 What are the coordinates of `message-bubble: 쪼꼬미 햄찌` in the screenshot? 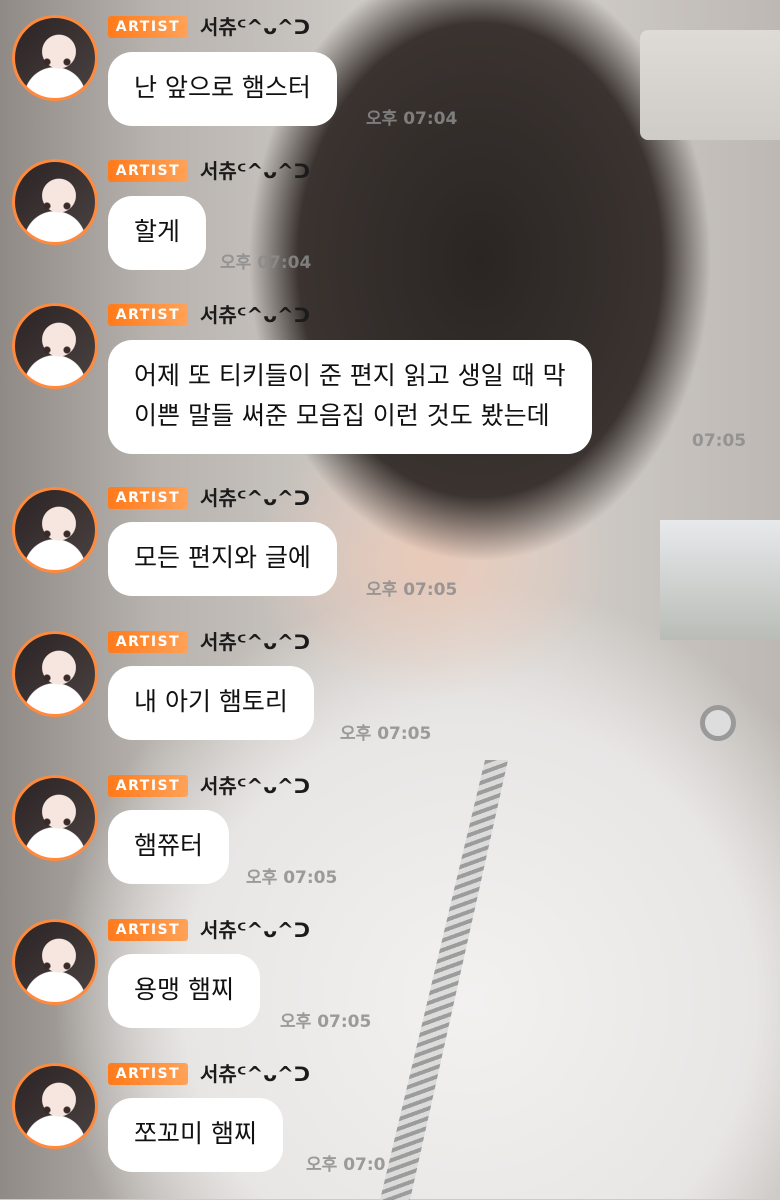 It's located at (195, 1135).